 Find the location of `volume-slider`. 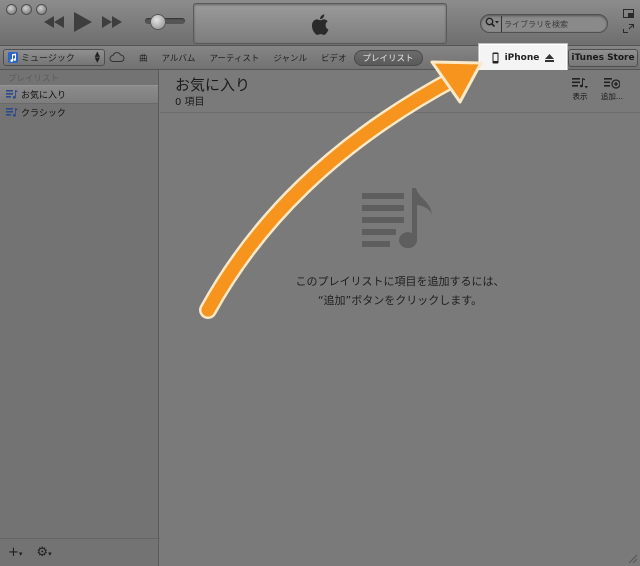

volume-slider is located at coordinates (165, 22).